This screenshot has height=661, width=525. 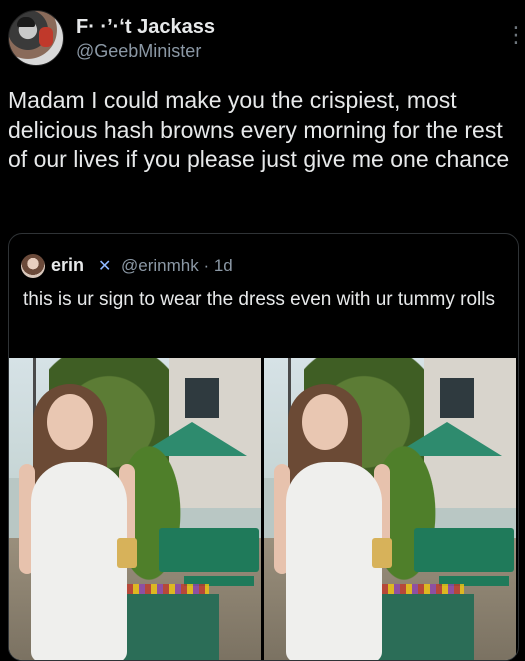 I want to click on butterfly-icon: ✕, so click(x=105, y=266).